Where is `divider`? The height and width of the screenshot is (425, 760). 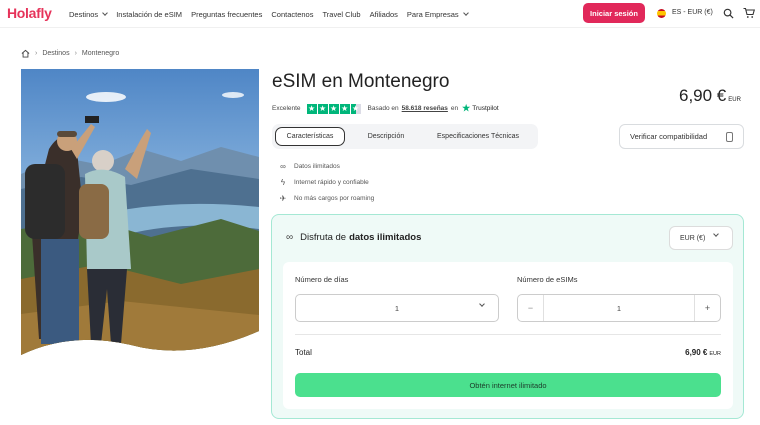
divider is located at coordinates (508, 334).